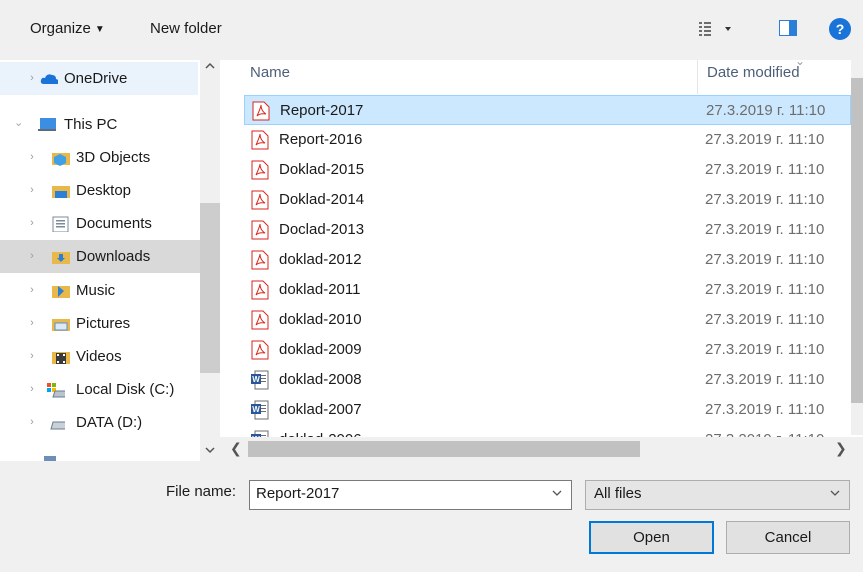 The image size is (863, 572). What do you see at coordinates (100, 389) in the screenshot?
I see `nav-item-local-disk-c: › Local Disk (C:)` at bounding box center [100, 389].